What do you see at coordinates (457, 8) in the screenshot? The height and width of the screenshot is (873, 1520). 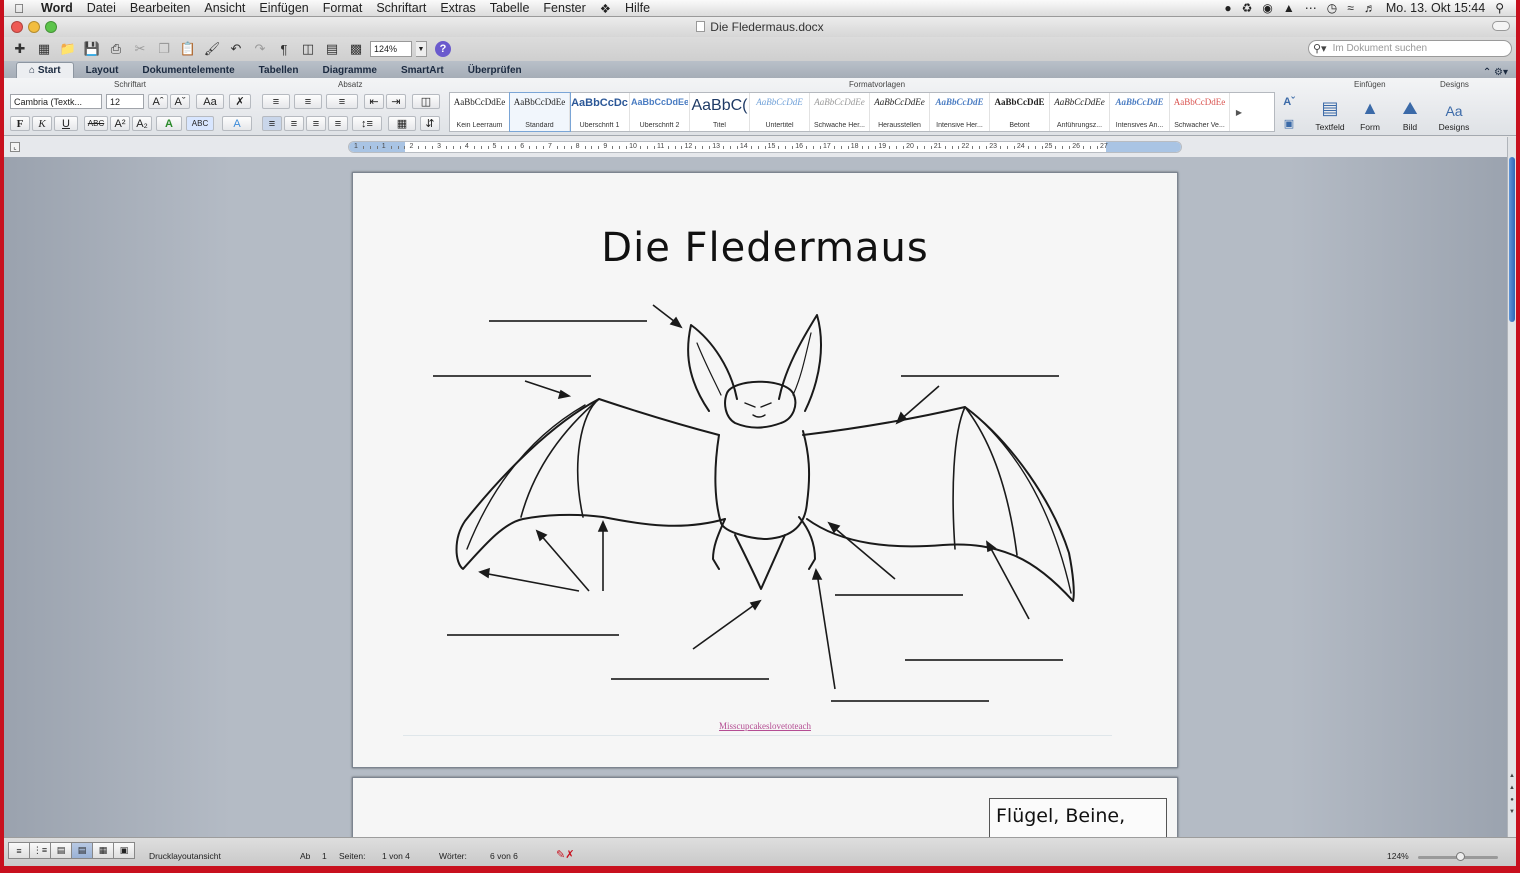 I see `menu-extras: Extras` at bounding box center [457, 8].